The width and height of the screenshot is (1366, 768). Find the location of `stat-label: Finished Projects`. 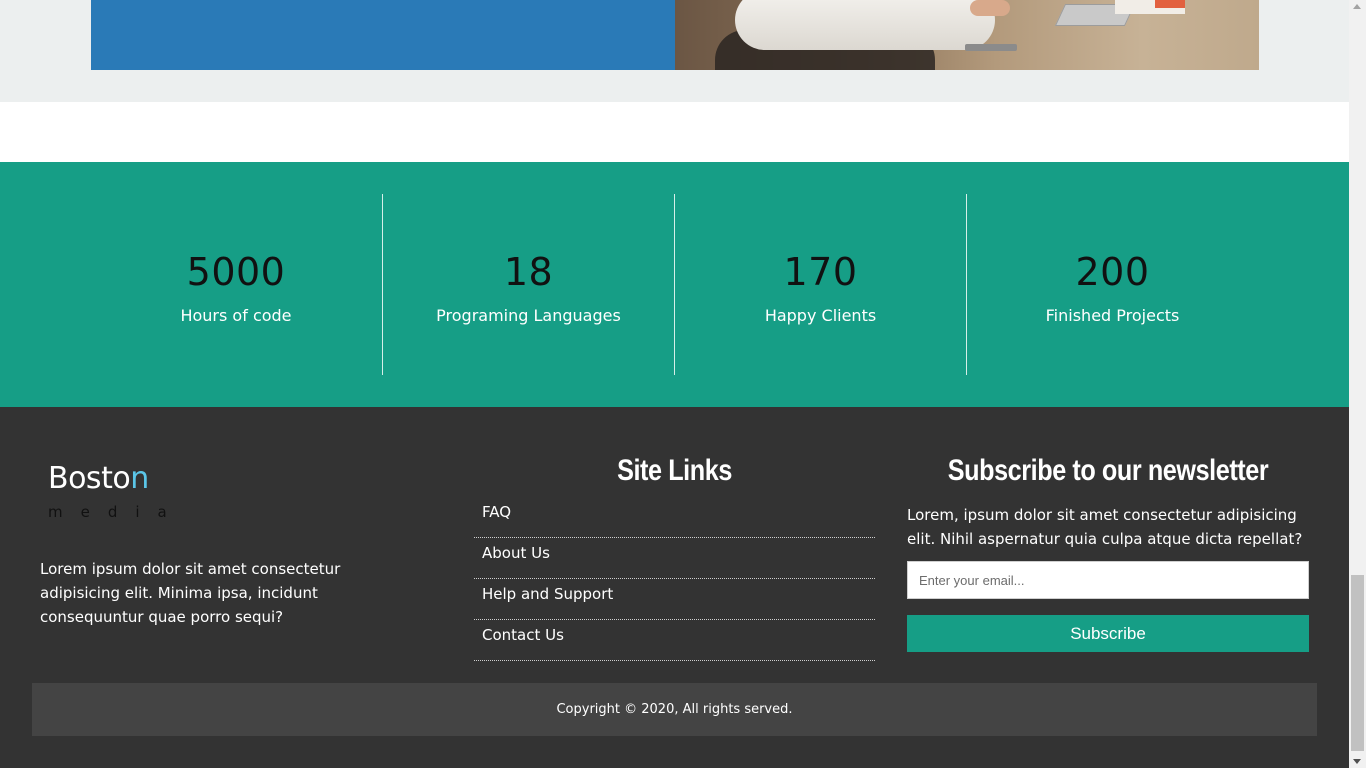

stat-label: Finished Projects is located at coordinates (1112, 315).